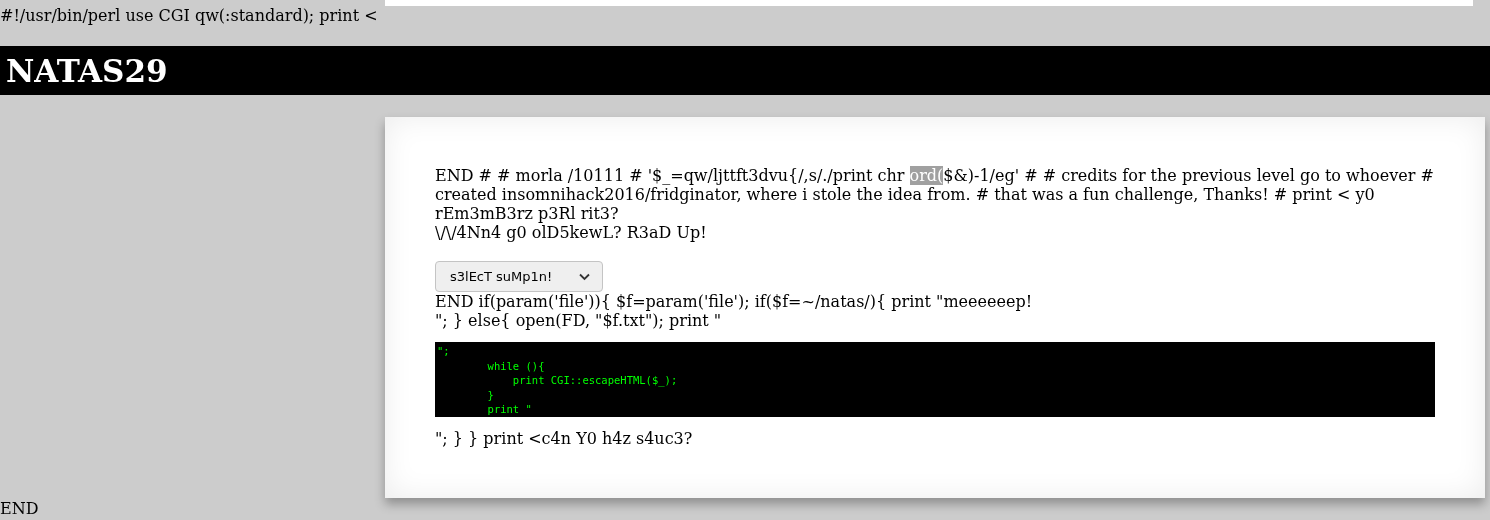 The height and width of the screenshot is (520, 1490). What do you see at coordinates (584, 276) in the screenshot?
I see `chevron-icon` at bounding box center [584, 276].